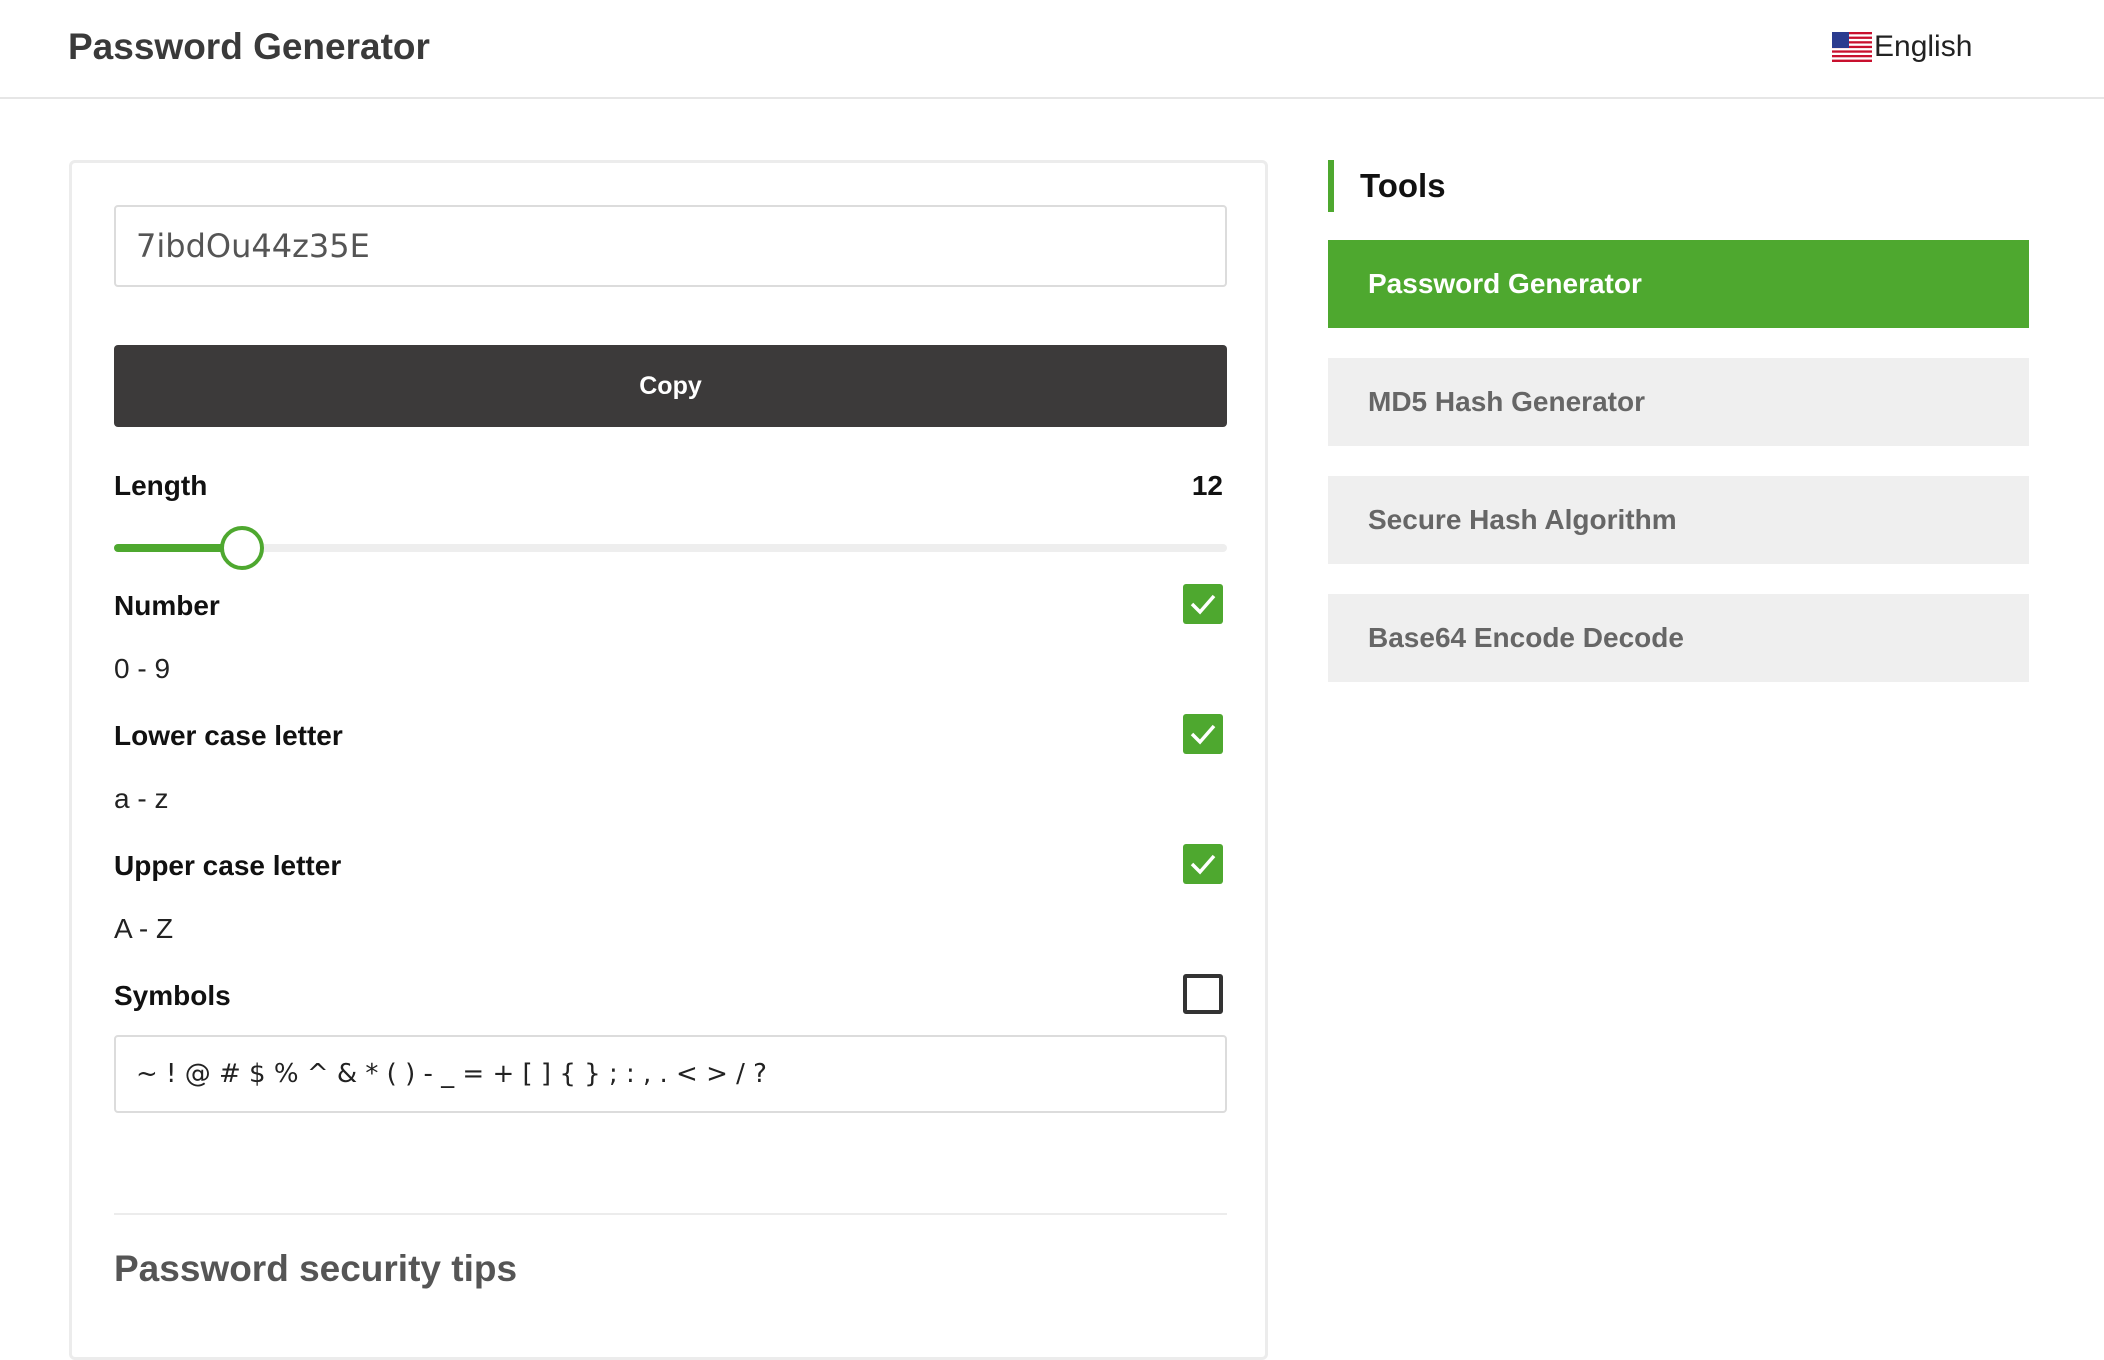  I want to click on us-flag-icon, so click(1852, 47).